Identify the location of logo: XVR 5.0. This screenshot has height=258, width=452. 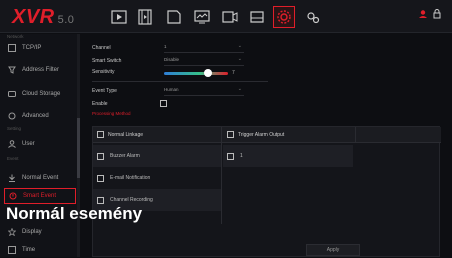
(43, 17).